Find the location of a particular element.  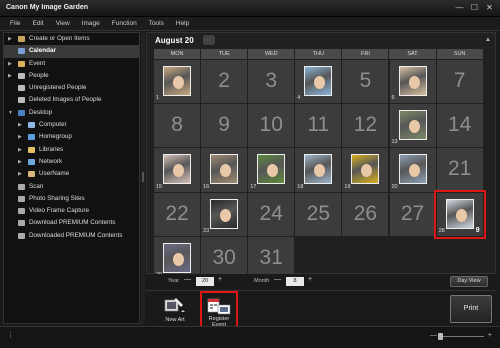

sidebar-item-desktop: ▼ Desktop is located at coordinates (71, 113).